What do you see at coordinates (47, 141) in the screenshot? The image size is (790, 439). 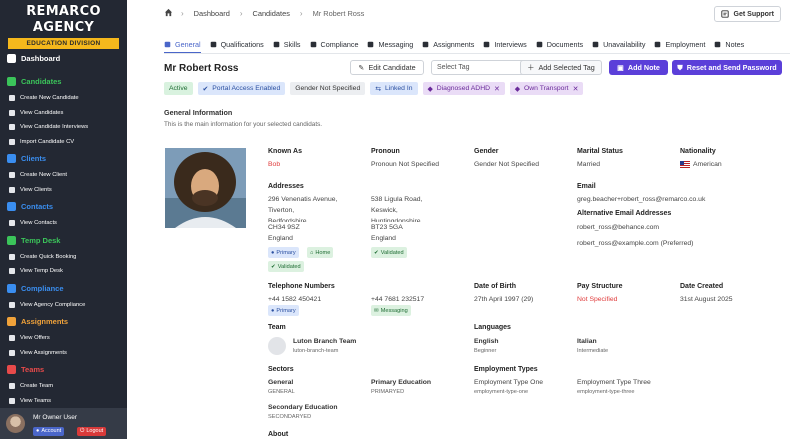 I see `sidebar-subitem-label: Import Candidate CV` at bounding box center [47, 141].